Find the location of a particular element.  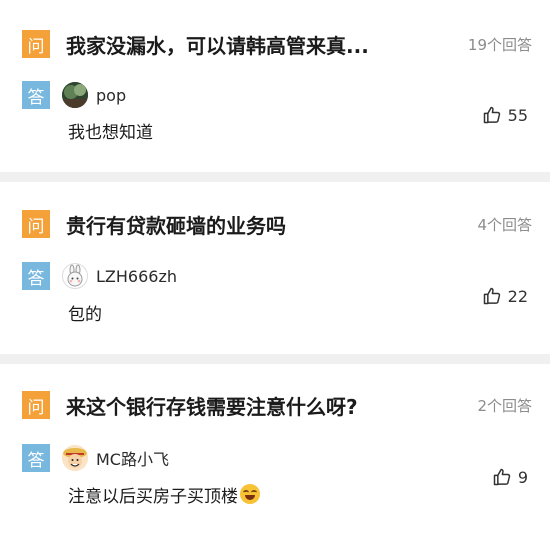

laughing-tears-emoji-icon is located at coordinates (250, 494).